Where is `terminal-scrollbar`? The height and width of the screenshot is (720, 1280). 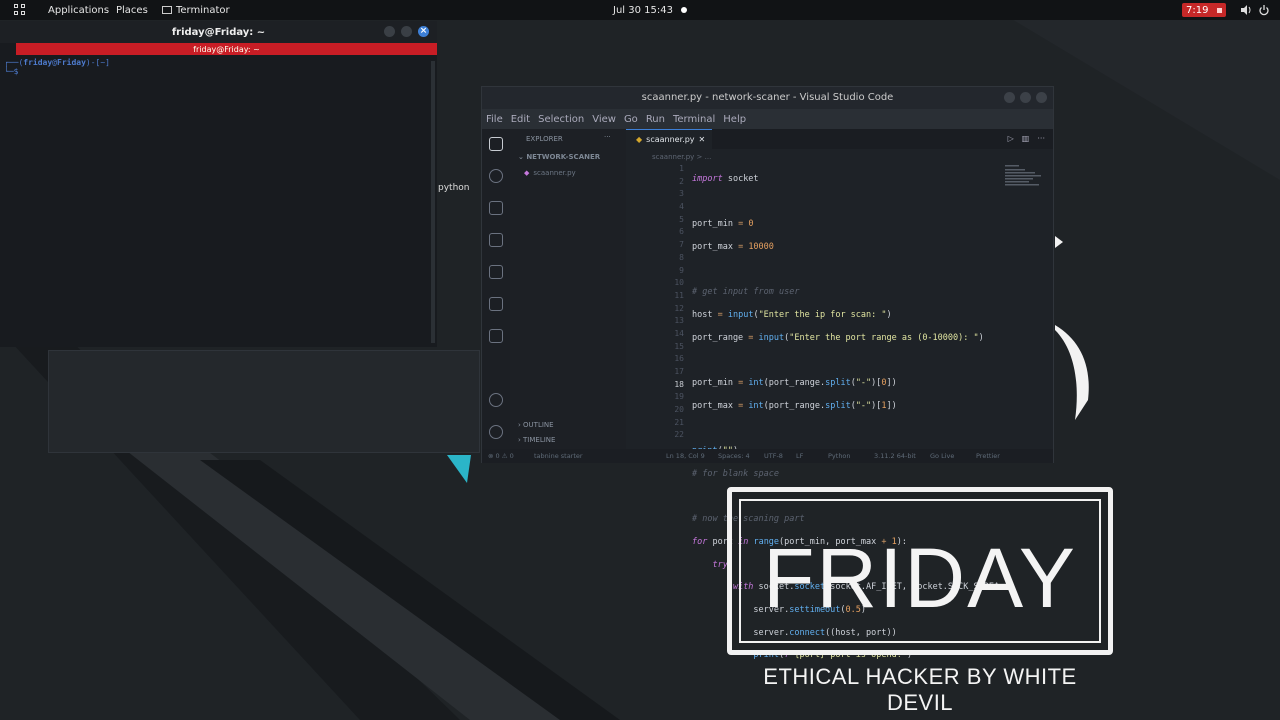 terminal-scrollbar is located at coordinates (433, 202).